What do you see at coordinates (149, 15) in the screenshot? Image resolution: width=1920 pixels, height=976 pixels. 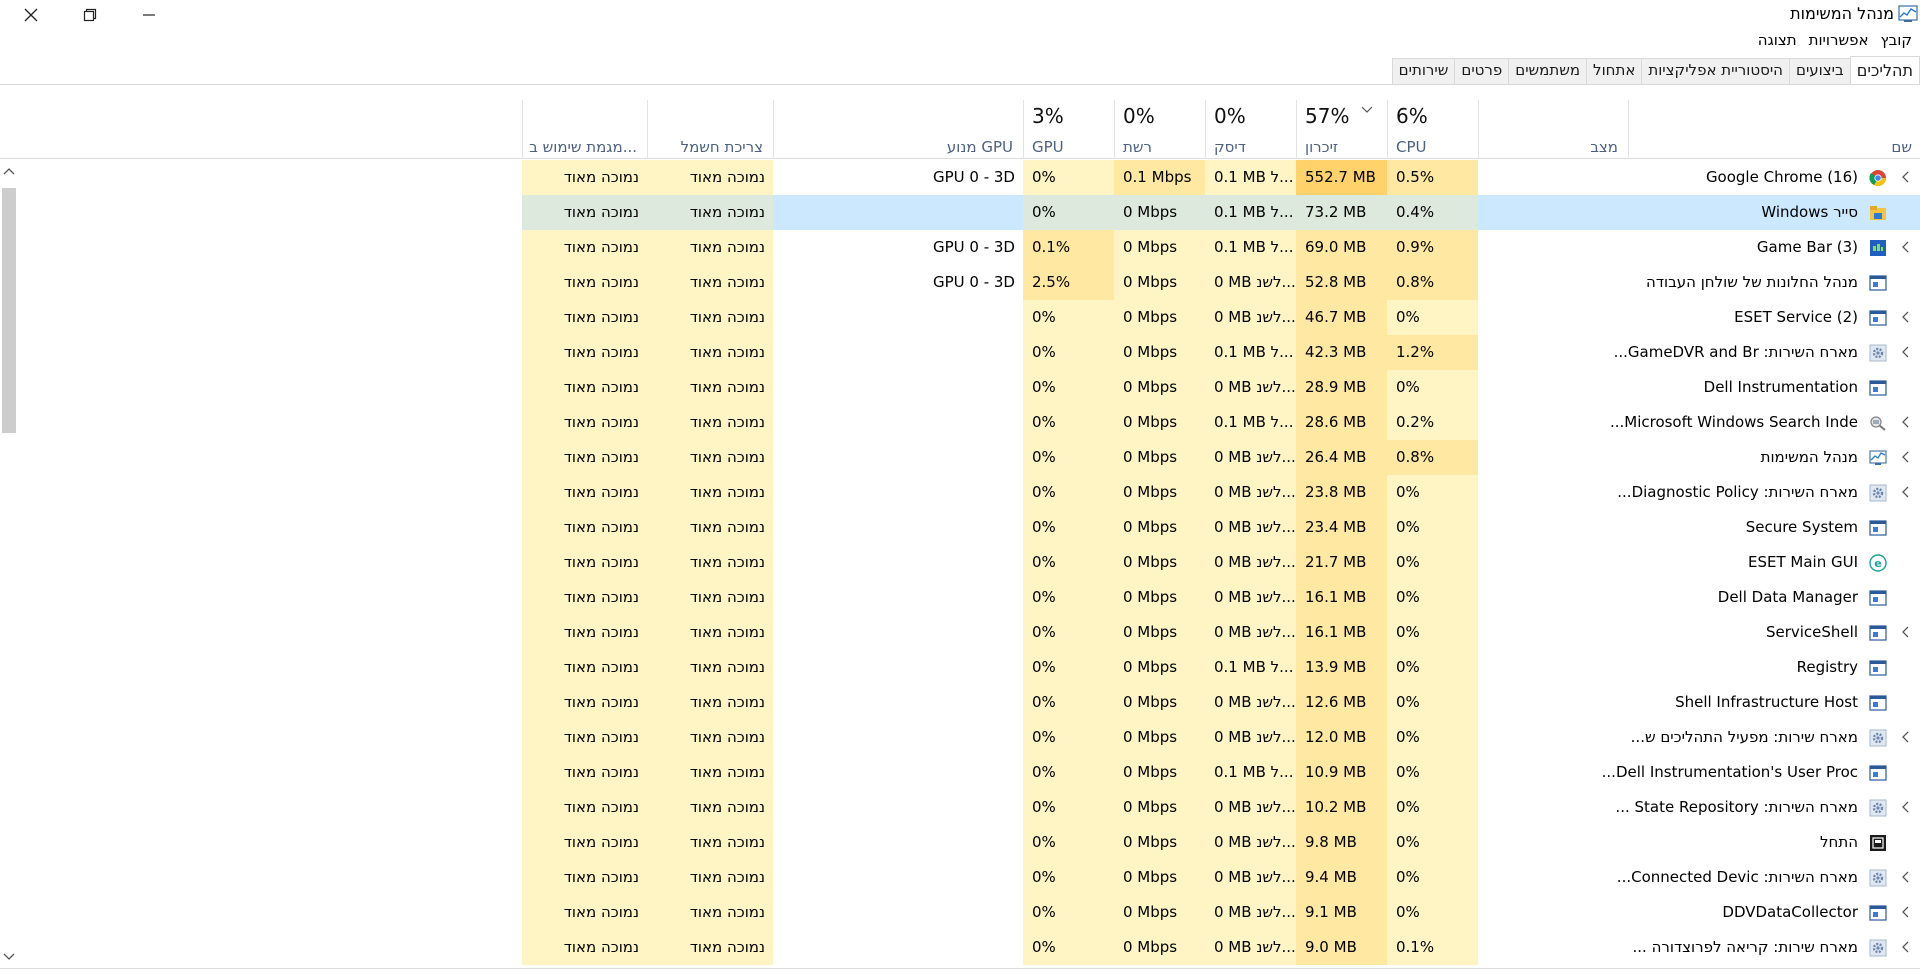 I see `minimize-button` at bounding box center [149, 15].